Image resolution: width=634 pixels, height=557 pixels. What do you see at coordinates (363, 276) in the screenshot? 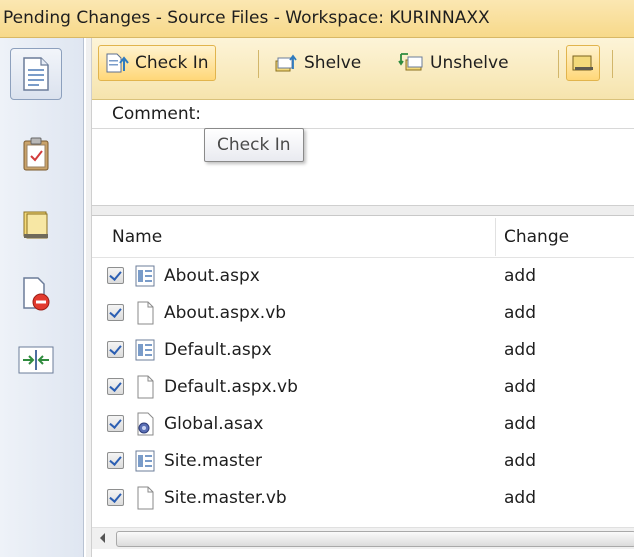
I see `table-row: About.aspx add` at bounding box center [363, 276].